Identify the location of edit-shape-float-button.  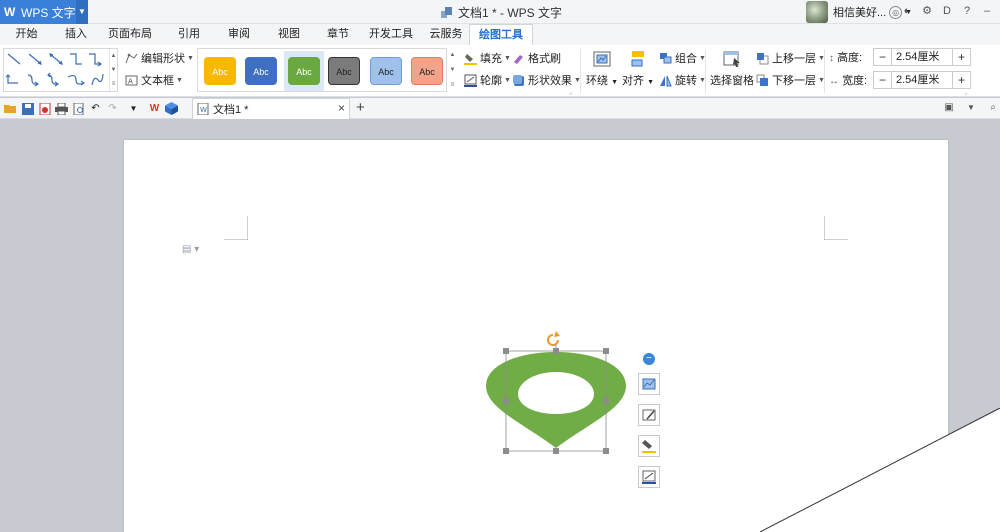
(649, 415).